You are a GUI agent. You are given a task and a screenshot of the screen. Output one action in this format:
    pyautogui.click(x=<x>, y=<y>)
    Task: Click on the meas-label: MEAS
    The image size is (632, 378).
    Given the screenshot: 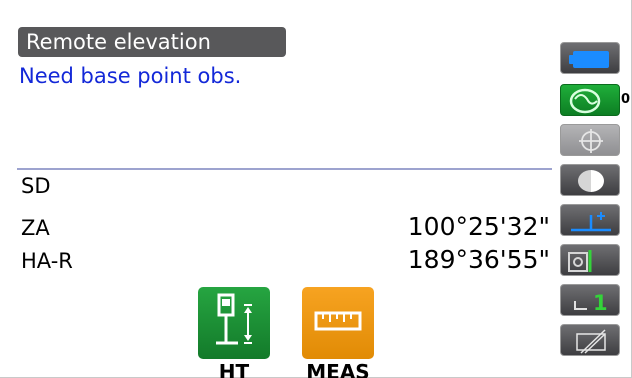 What is the action you would take?
    pyautogui.click(x=338, y=369)
    